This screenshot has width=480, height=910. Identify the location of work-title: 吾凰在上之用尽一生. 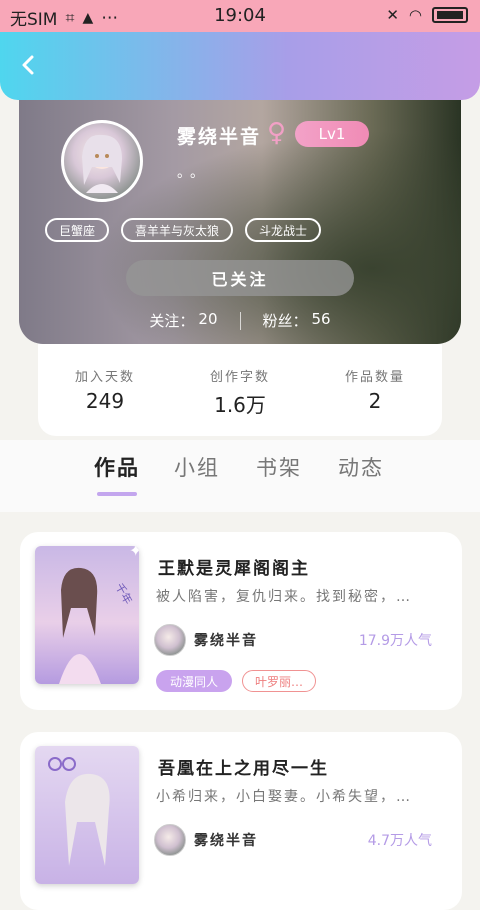
(243, 766).